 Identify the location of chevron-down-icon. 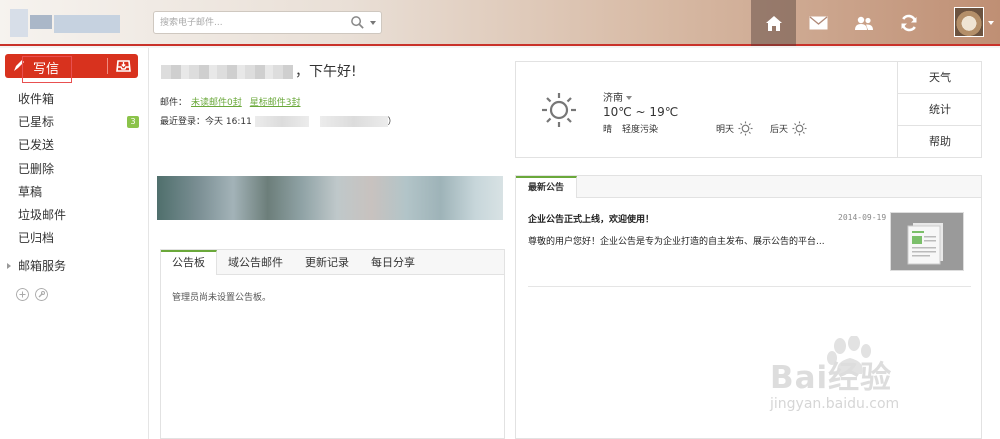
(629, 98).